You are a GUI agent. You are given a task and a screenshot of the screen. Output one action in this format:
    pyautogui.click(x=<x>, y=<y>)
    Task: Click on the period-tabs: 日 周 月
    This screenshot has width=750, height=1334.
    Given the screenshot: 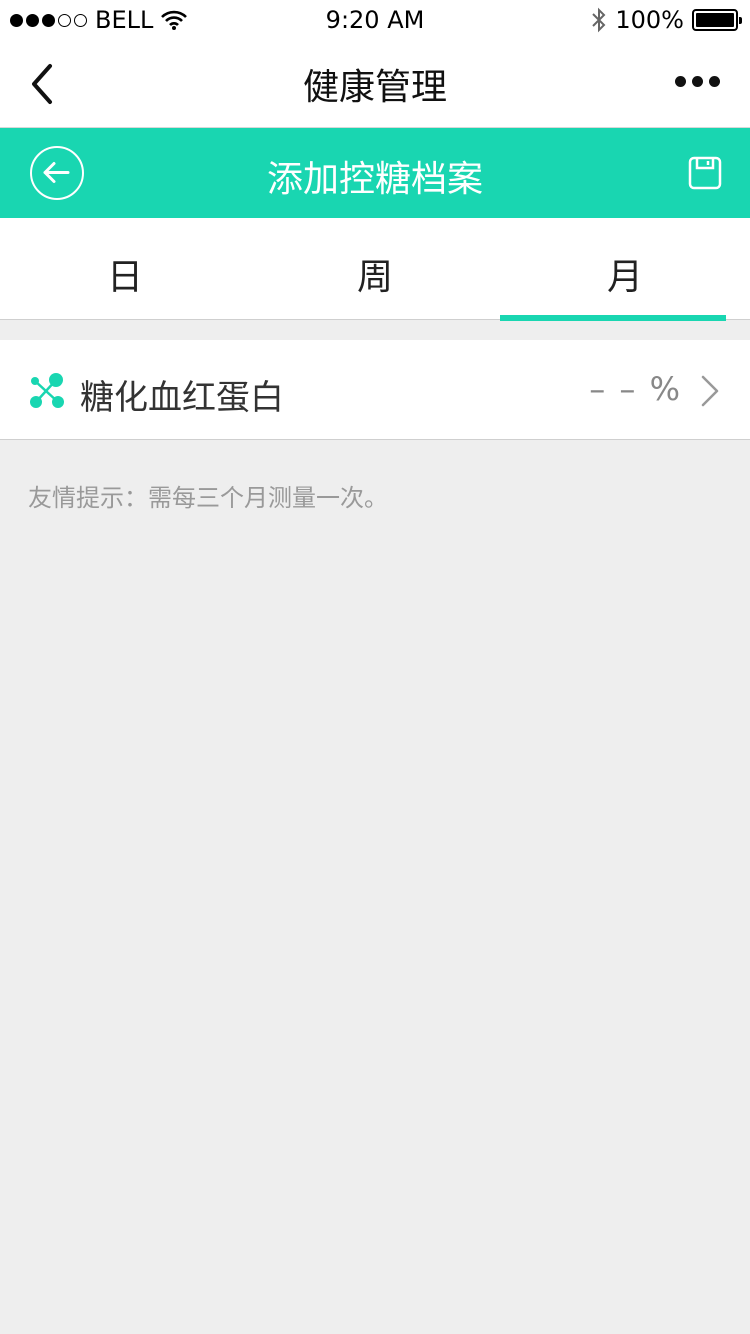 What is the action you would take?
    pyautogui.click(x=375, y=269)
    